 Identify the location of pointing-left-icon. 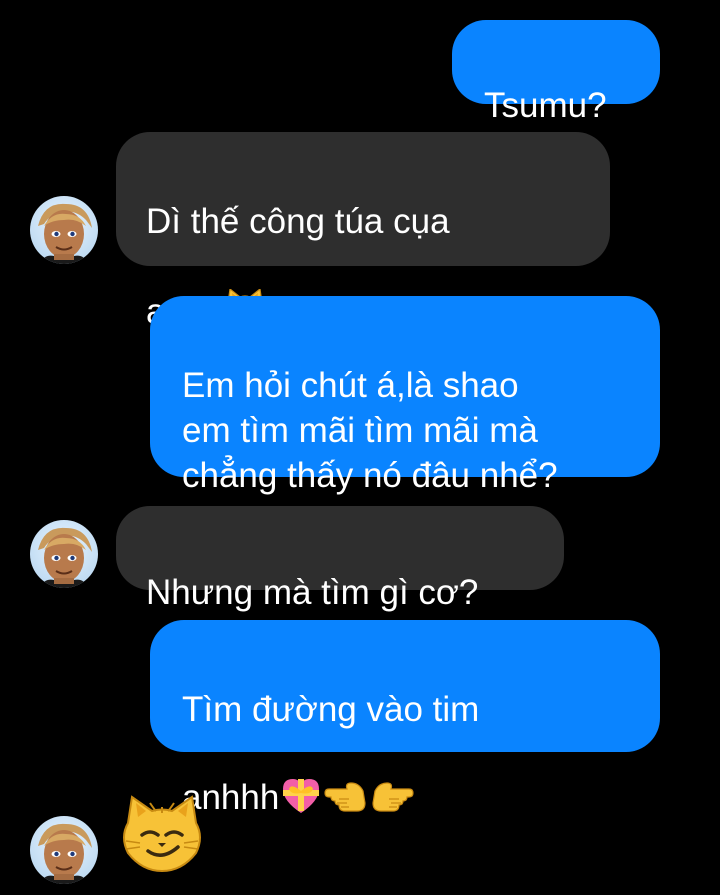
(346, 779).